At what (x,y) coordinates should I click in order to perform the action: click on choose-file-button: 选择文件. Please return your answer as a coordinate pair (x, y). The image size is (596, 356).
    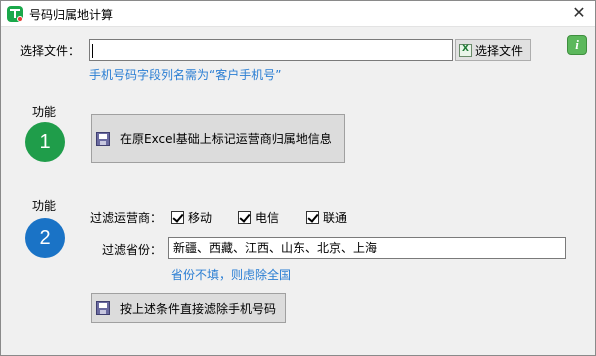
    Looking at the image, I should click on (493, 50).